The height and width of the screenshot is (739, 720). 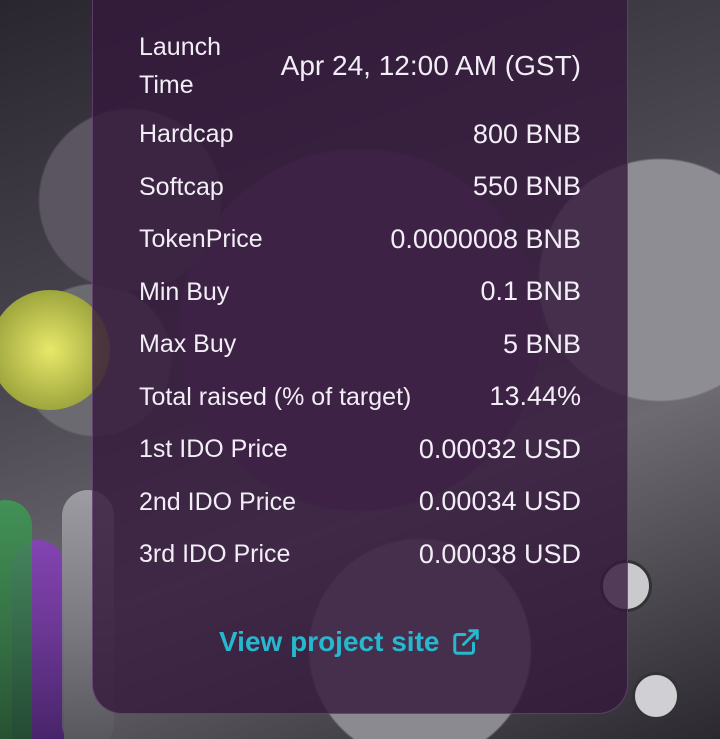 What do you see at coordinates (186, 134) in the screenshot?
I see `detail-label: Hardcap` at bounding box center [186, 134].